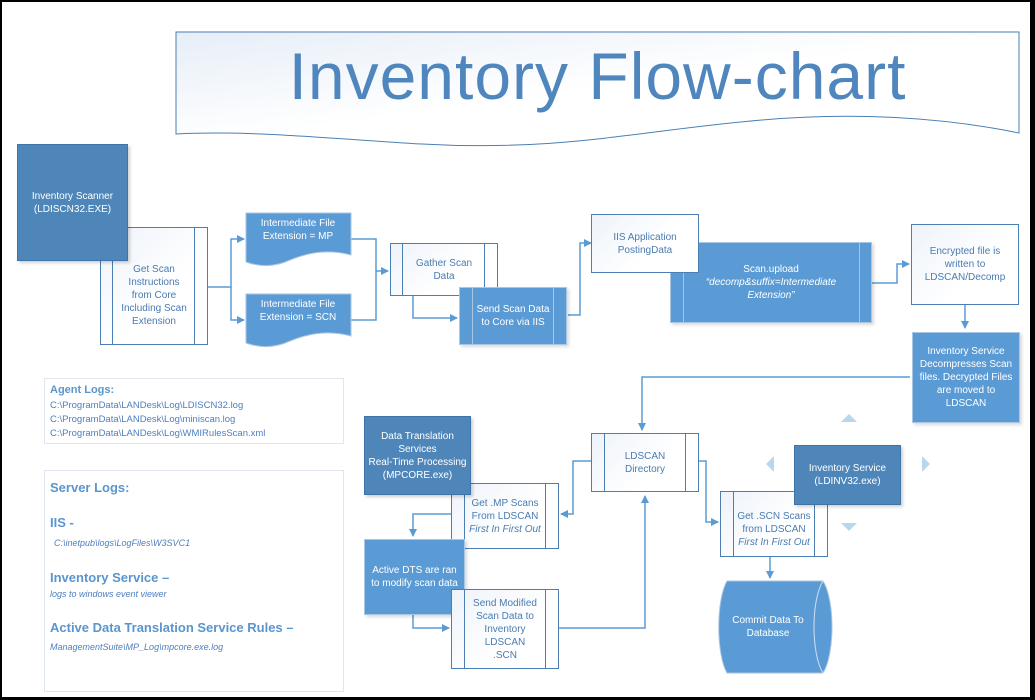 The image size is (1035, 700). I want to click on arrow-send-to-iis, so click(580, 277).